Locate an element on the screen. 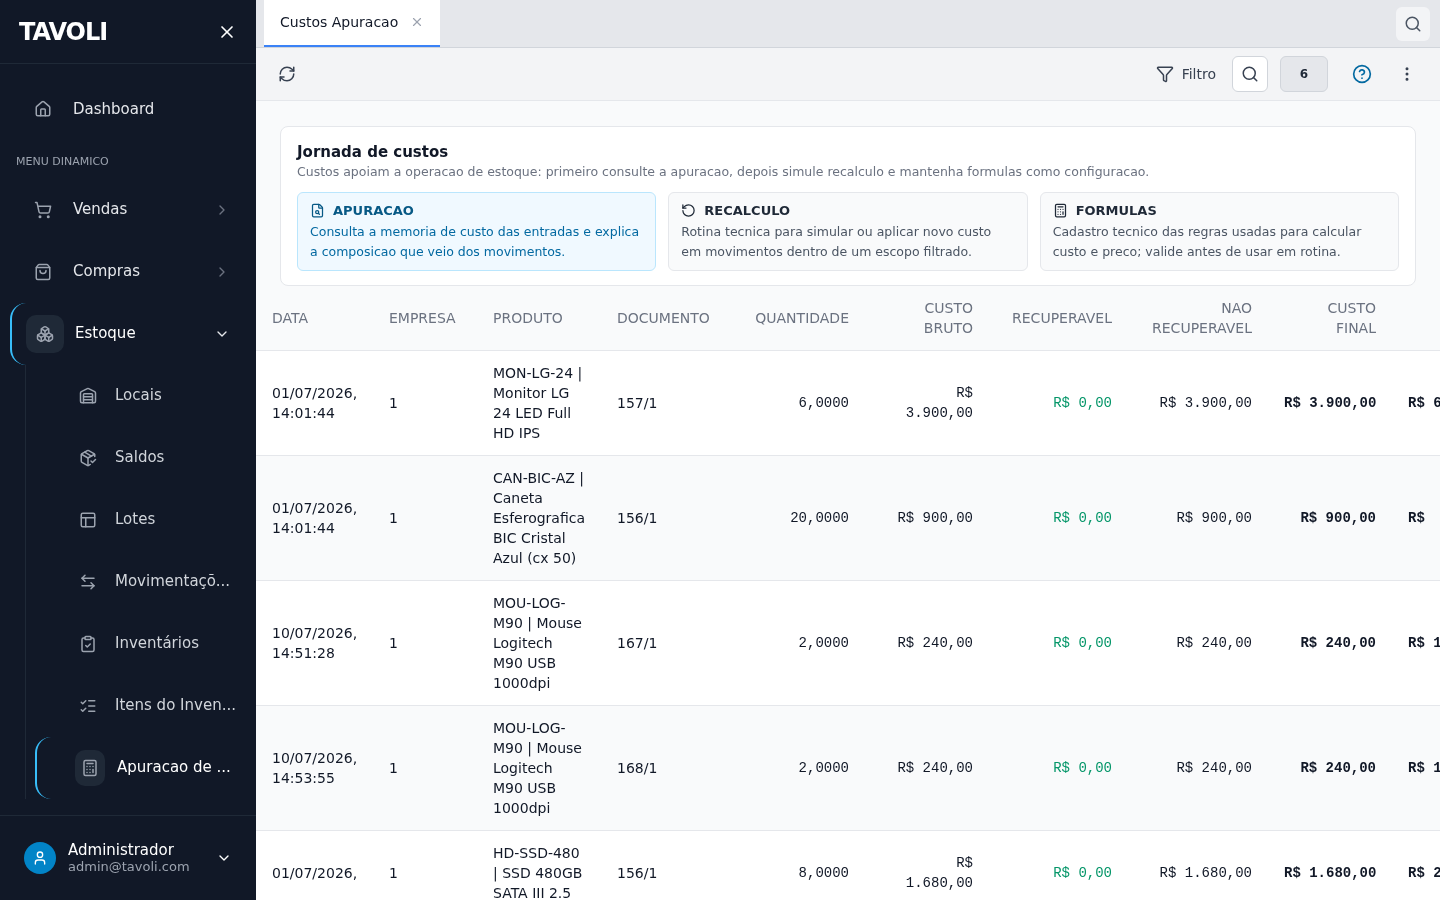  table-cell: CAN-BIC-AZ | Caneta Esferografica BIC Cristal Azul (cx 50) is located at coordinates (539, 517).